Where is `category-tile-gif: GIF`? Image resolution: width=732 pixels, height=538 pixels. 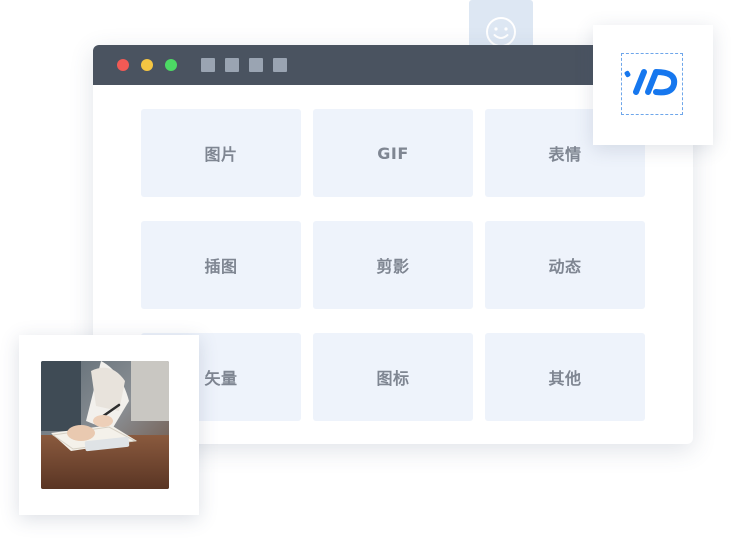 category-tile-gif: GIF is located at coordinates (393, 153).